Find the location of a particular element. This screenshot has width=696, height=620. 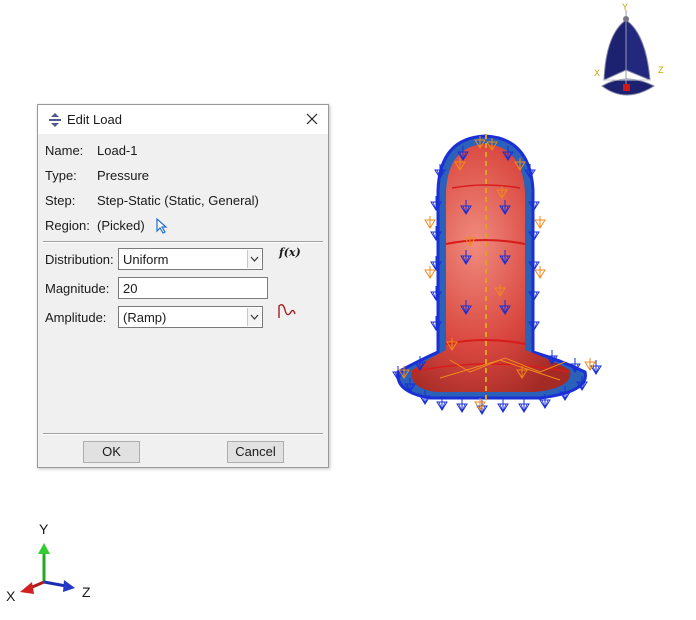

magnitude-label: Magnitude: is located at coordinates (77, 288).